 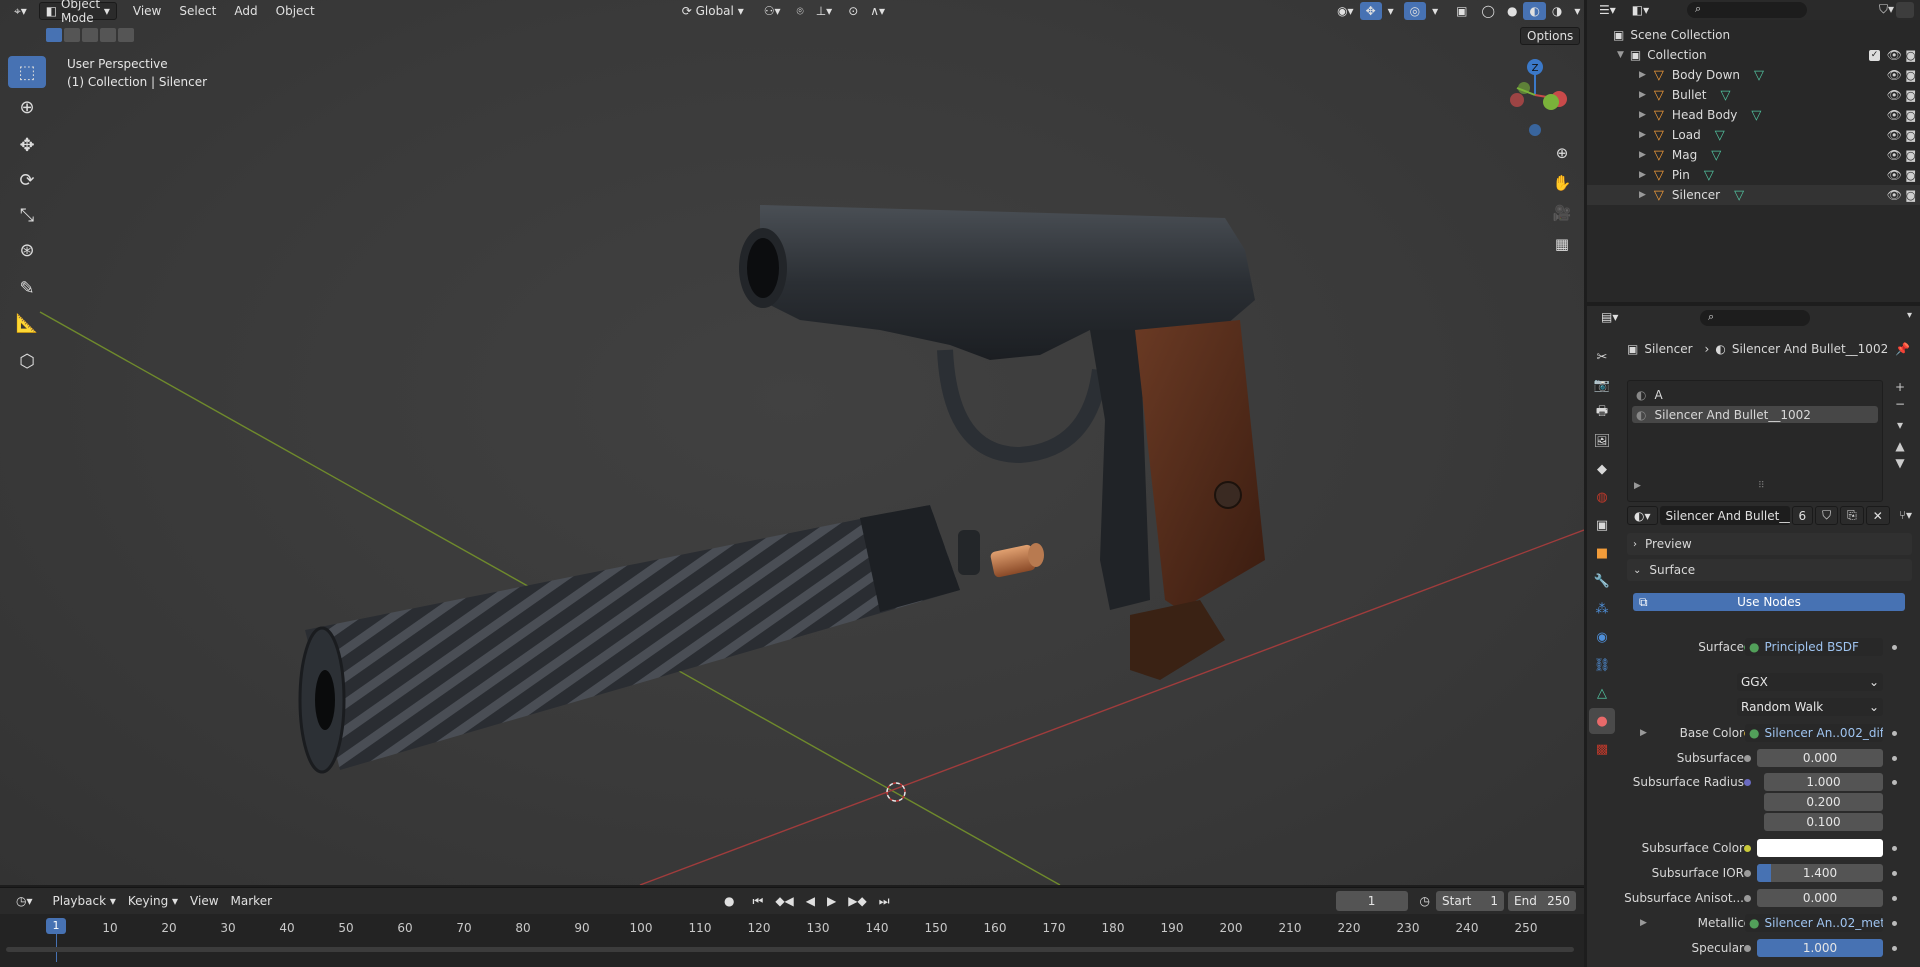 What do you see at coordinates (1810, 707) in the screenshot?
I see `distribution-dropdown: Random Walk ⌄` at bounding box center [1810, 707].